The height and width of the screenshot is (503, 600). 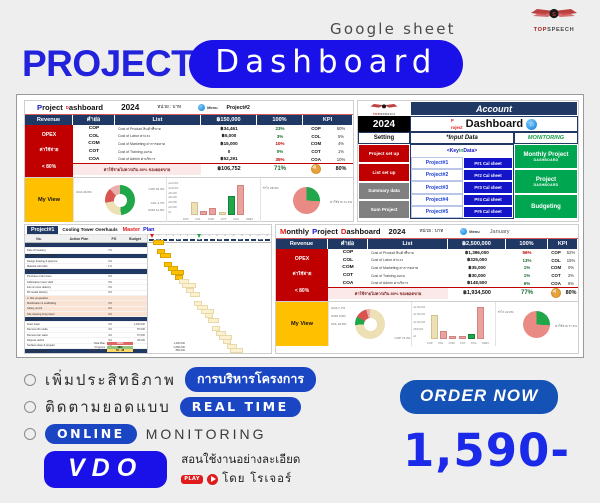 I want to click on tile-monthly-project: Monthly Project DASHBOARD, so click(x=546, y=156).